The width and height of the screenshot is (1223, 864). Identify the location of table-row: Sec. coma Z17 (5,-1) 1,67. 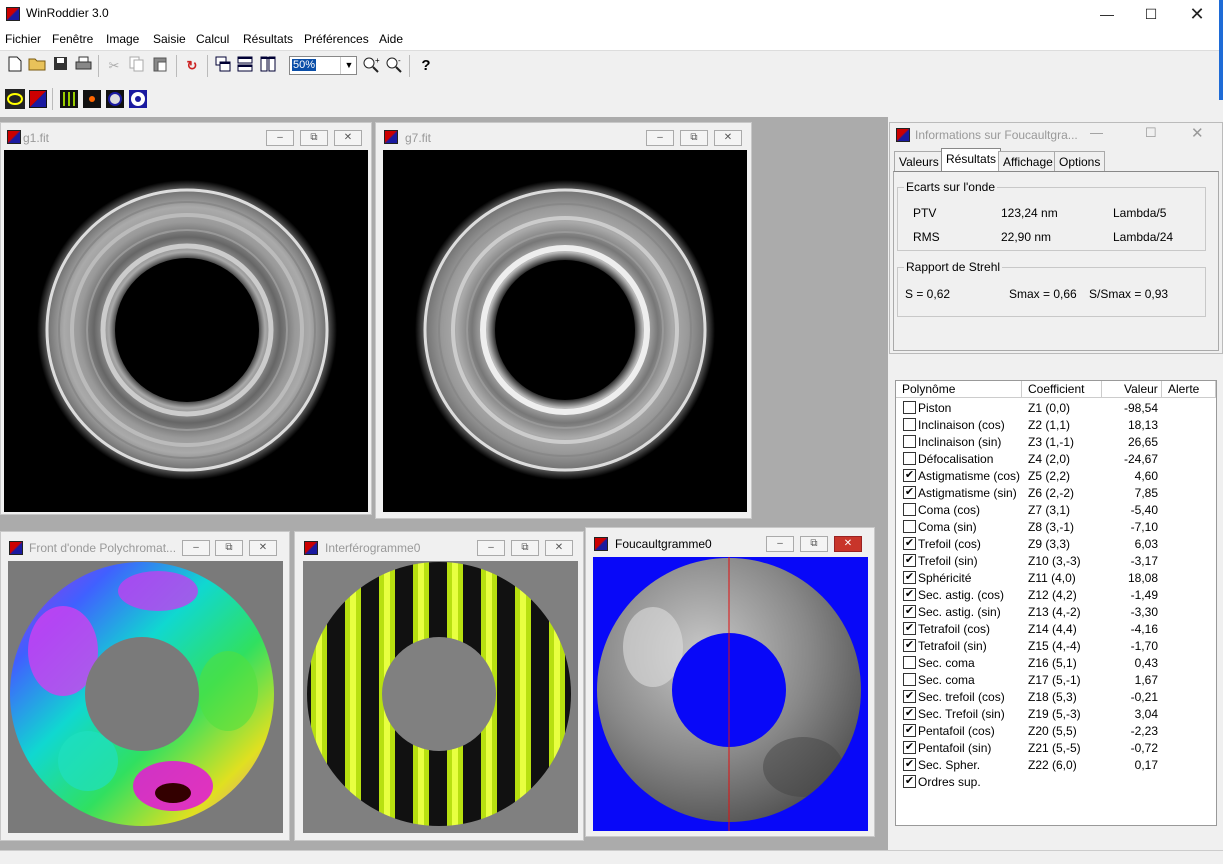
(1056, 679).